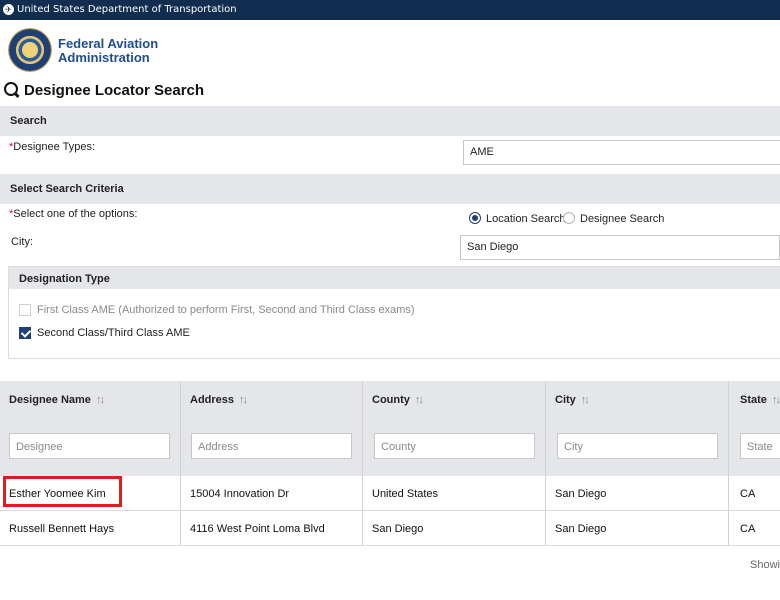 The image size is (780, 600). Describe the element at coordinates (765, 565) in the screenshot. I see `pagination-summary: Showi` at that location.